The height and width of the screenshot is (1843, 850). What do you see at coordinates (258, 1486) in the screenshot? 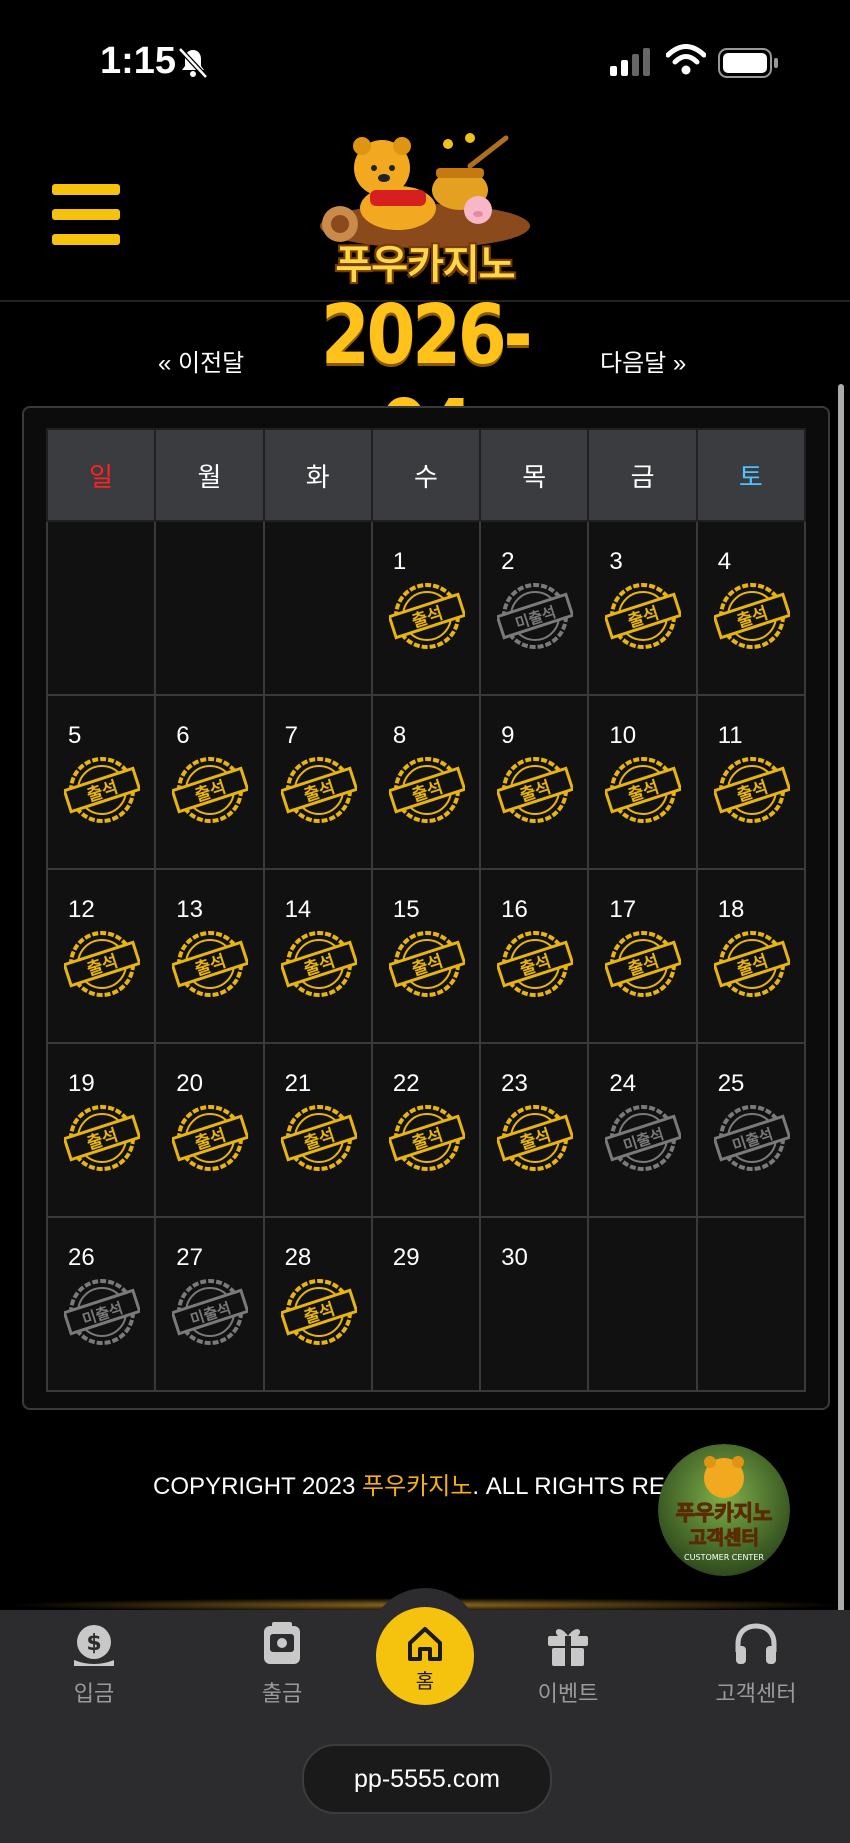
I see `copyright-prefix: COPYRIGHT 2023` at bounding box center [258, 1486].